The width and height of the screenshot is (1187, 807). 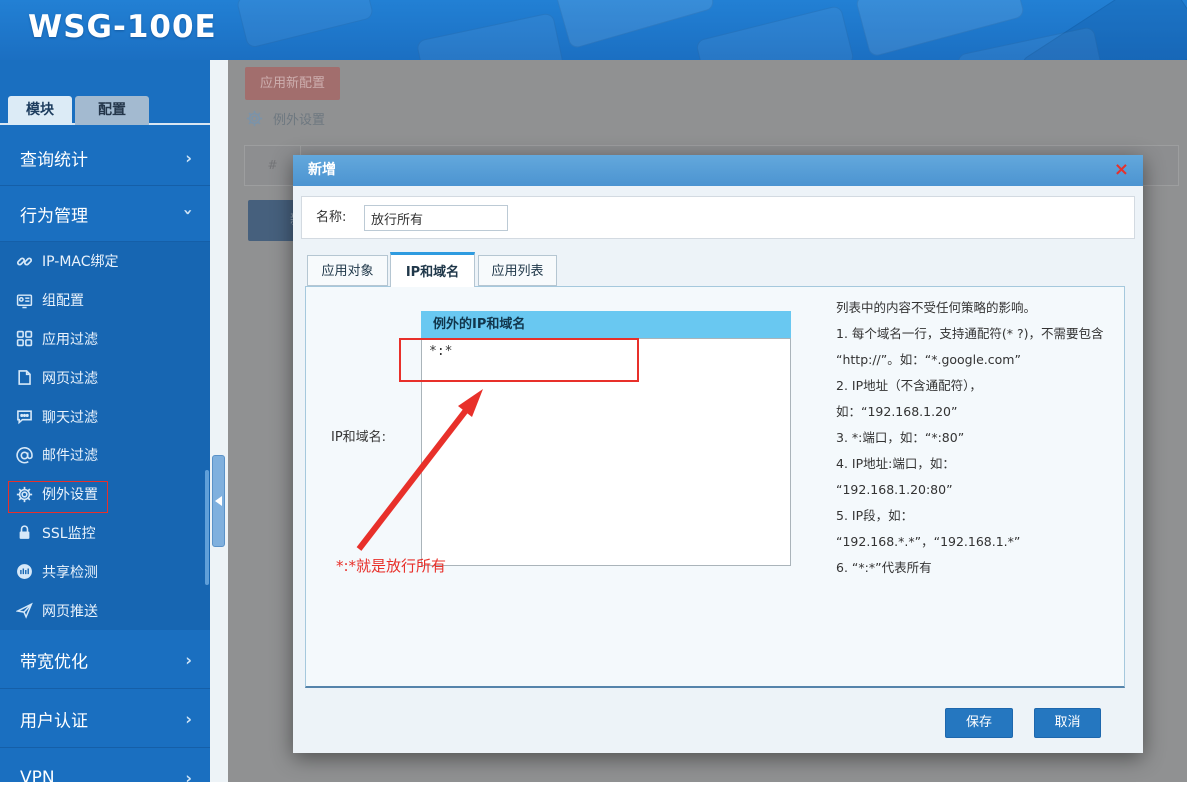 What do you see at coordinates (970, 333) in the screenshot?
I see `instruction-line: 1. 每个域名一行，支持通配符(* ?)，不需要包含` at bounding box center [970, 333].